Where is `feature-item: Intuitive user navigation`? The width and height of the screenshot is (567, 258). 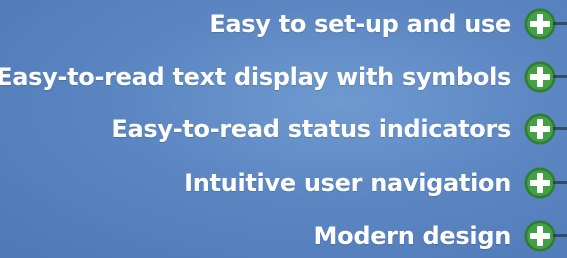 feature-item: Intuitive user navigation is located at coordinates (375, 183).